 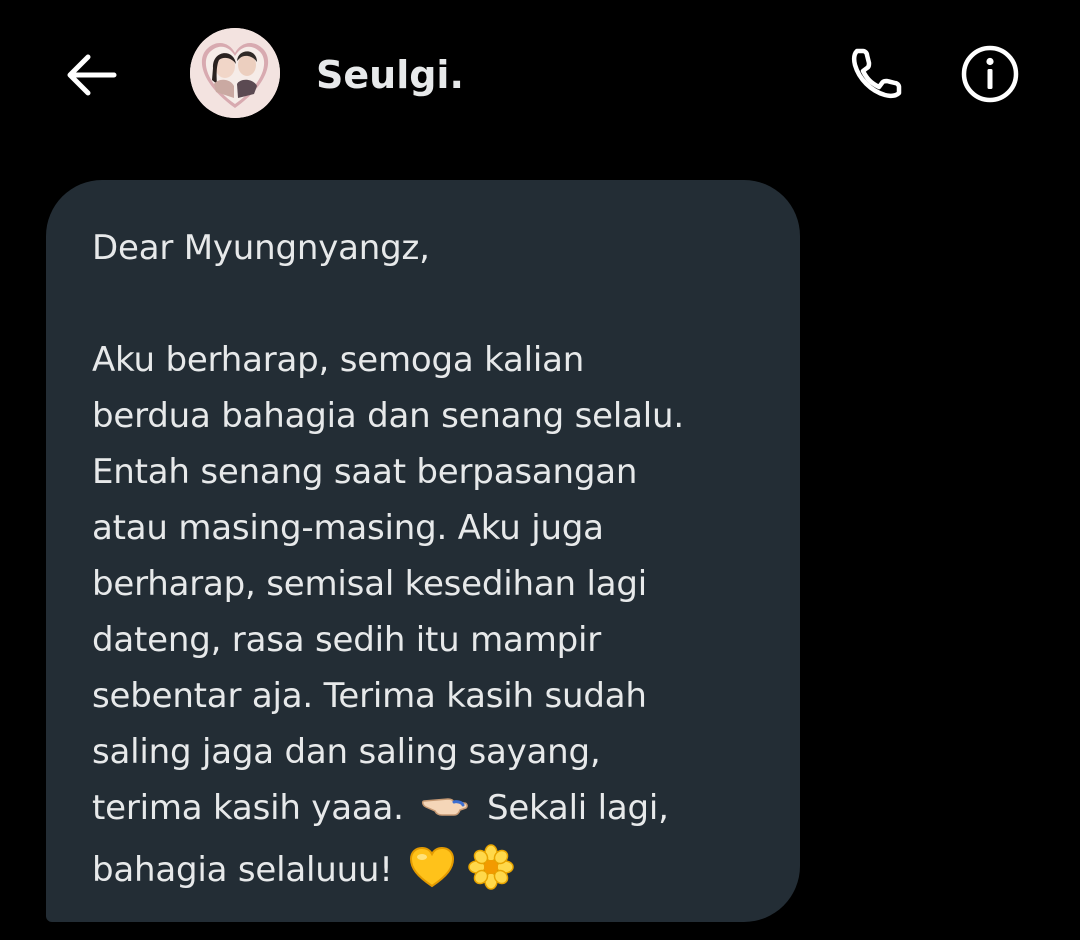 I want to click on phone-icon, so click(x=876, y=73).